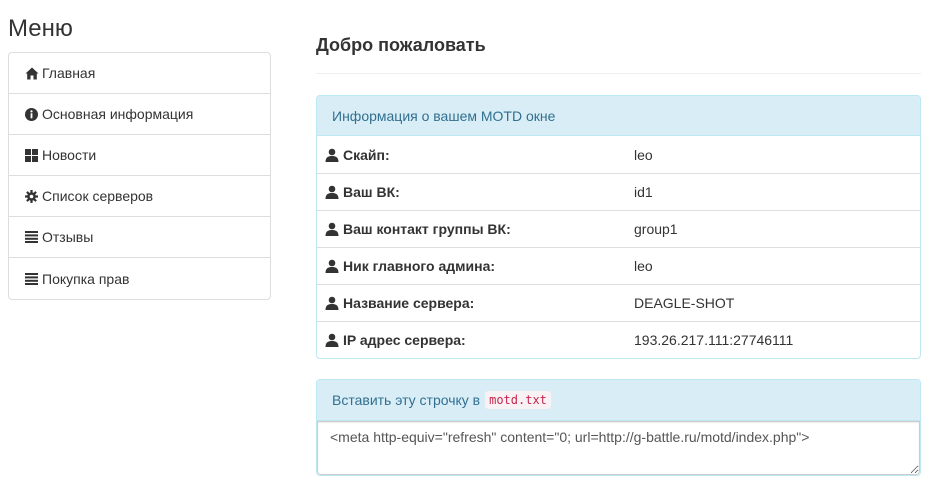 This screenshot has height=490, width=940. I want to click on gear-icon, so click(31, 196).